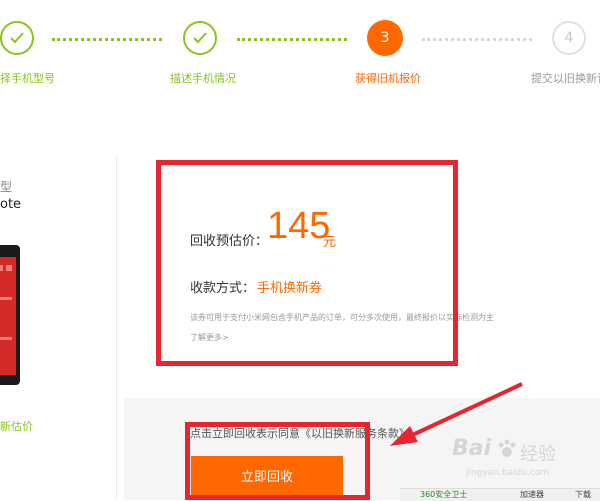  Describe the element at coordinates (517, 460) in the screenshot. I see `baidu-jingyan-watermark: Bai 经验 jingyan.baidu.com` at that location.